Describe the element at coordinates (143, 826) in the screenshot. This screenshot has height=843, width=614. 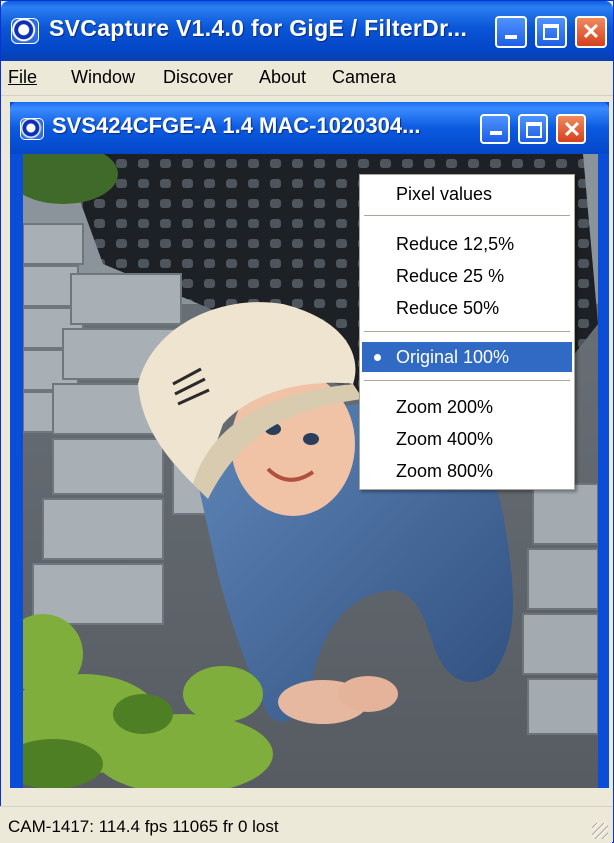
I see `status-text: CAM-1417: 114.4 fps 11065 fr 0 lost` at that location.